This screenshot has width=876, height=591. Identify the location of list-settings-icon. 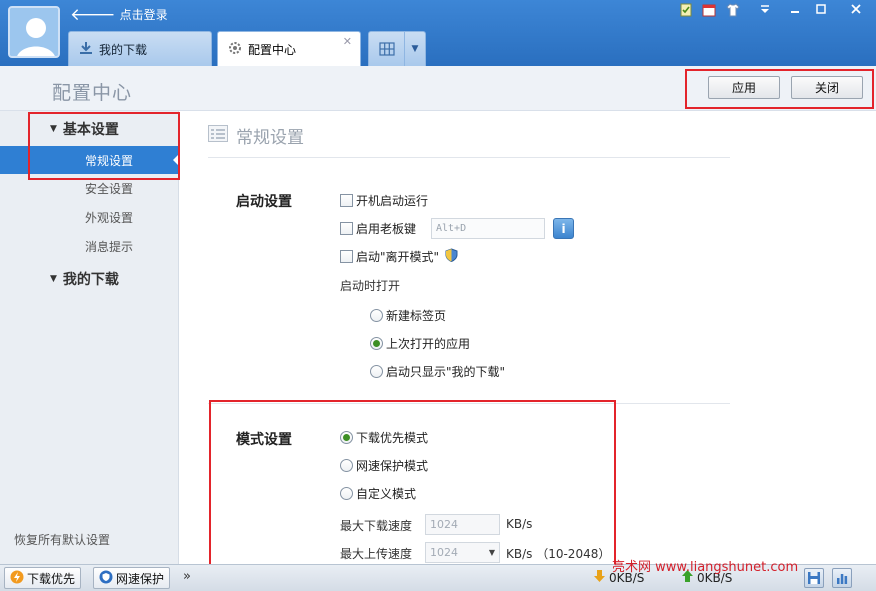
(218, 135).